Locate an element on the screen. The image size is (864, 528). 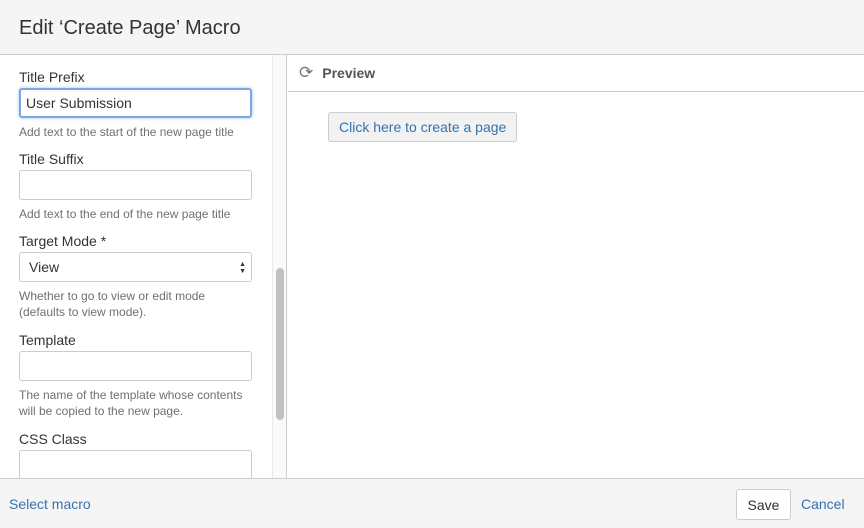
title-suffix-input is located at coordinates (135, 185).